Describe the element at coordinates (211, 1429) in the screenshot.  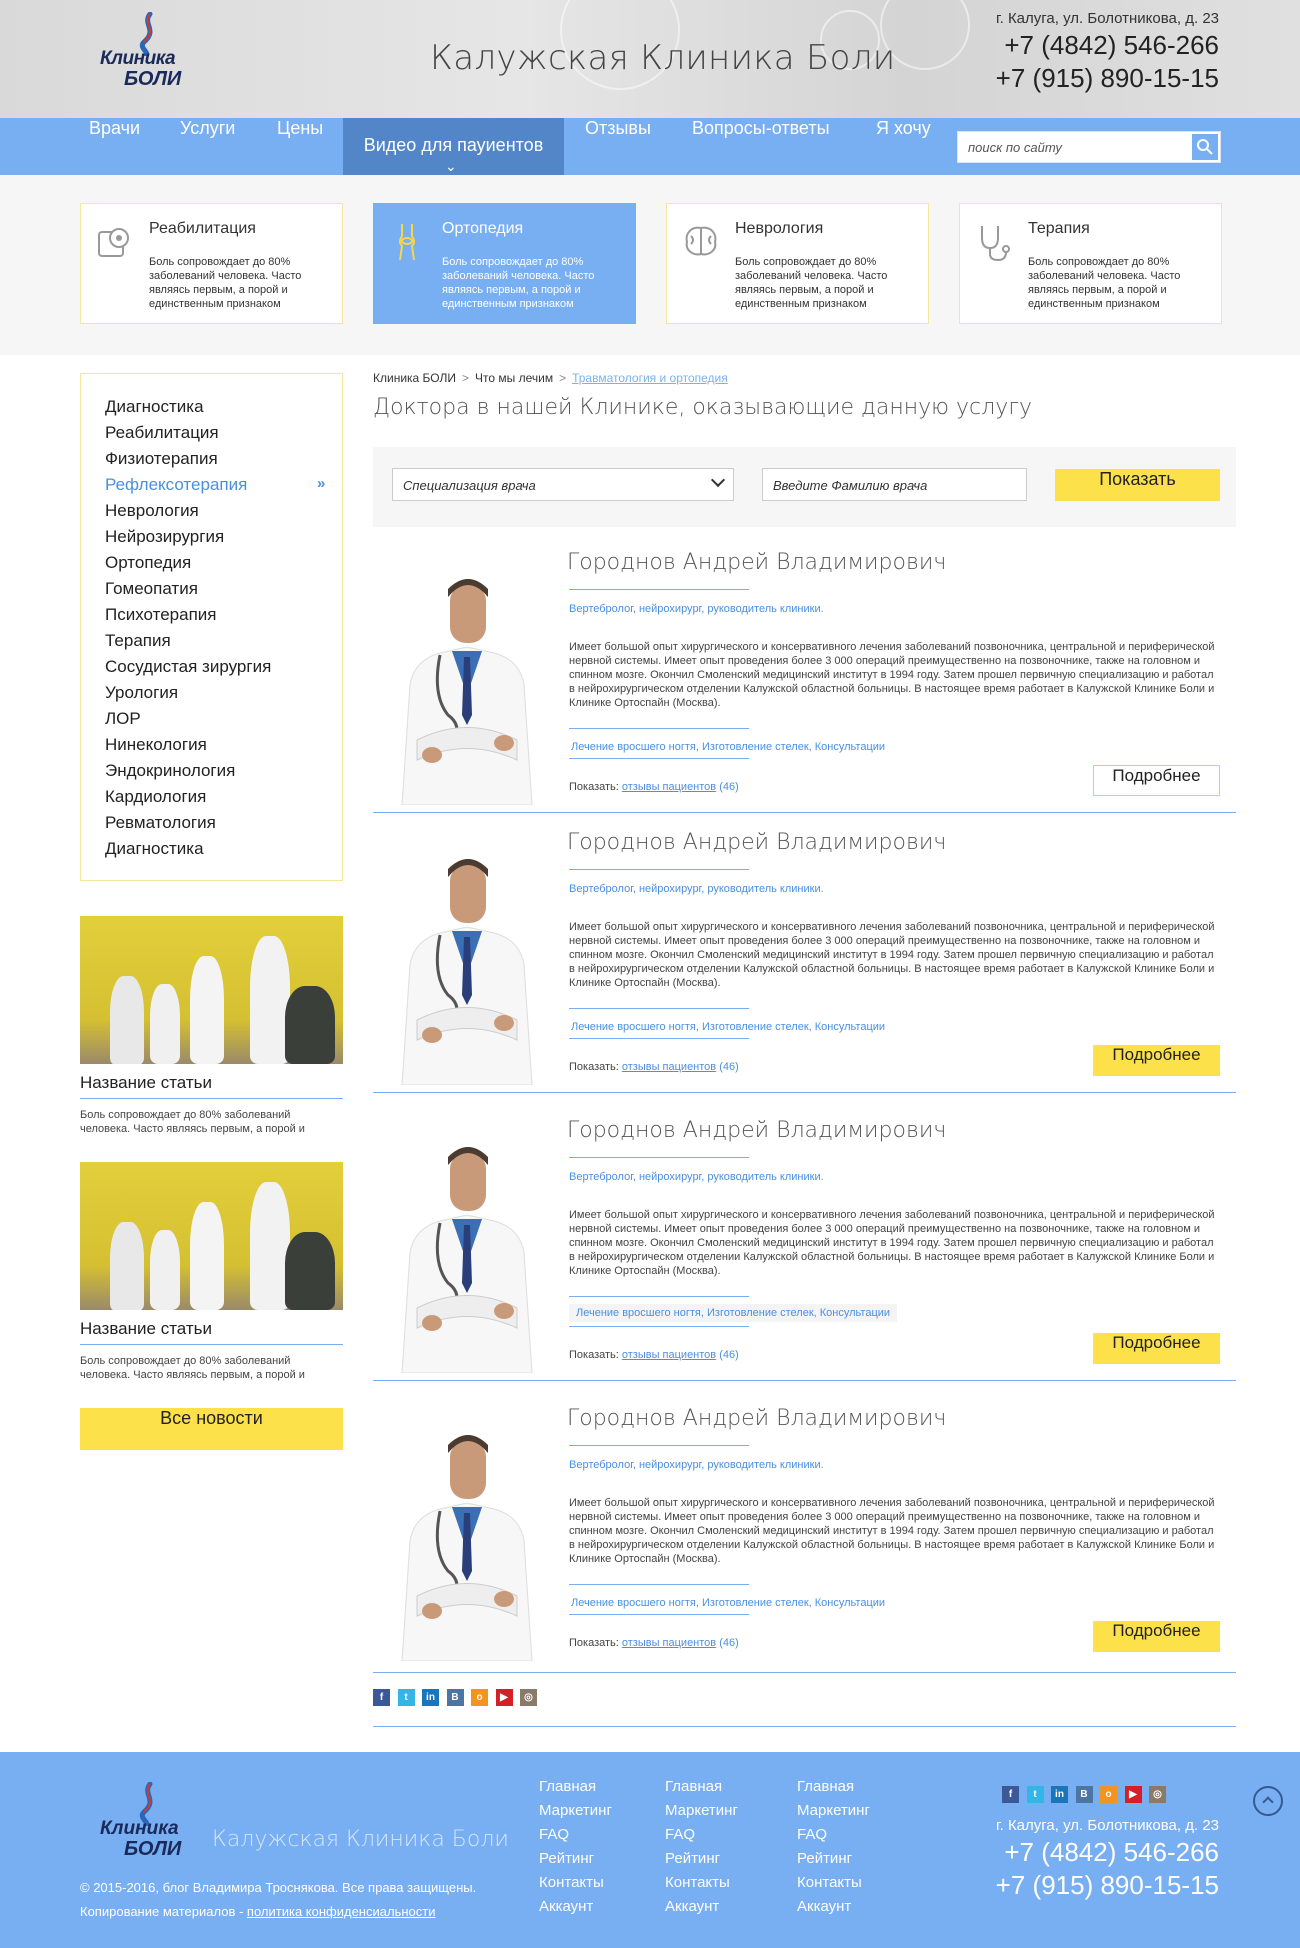
I see `all-news-button: Все новости` at that location.